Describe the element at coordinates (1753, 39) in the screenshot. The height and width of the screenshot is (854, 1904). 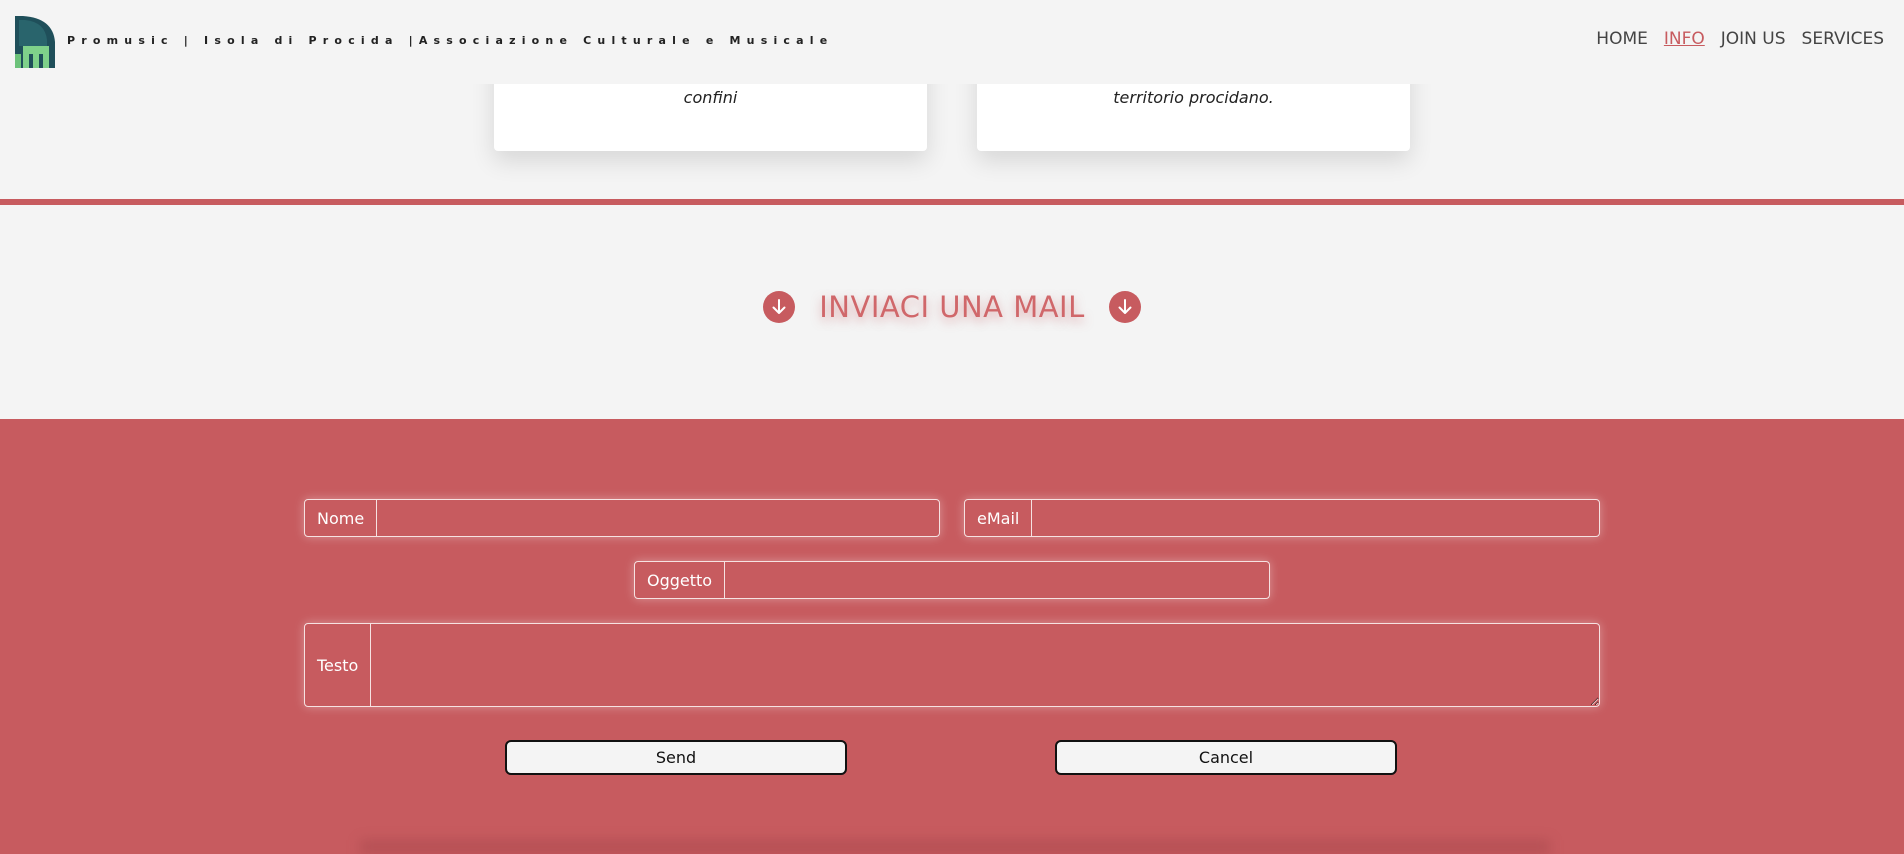
I see `nav-join-us: JOIN US` at that location.